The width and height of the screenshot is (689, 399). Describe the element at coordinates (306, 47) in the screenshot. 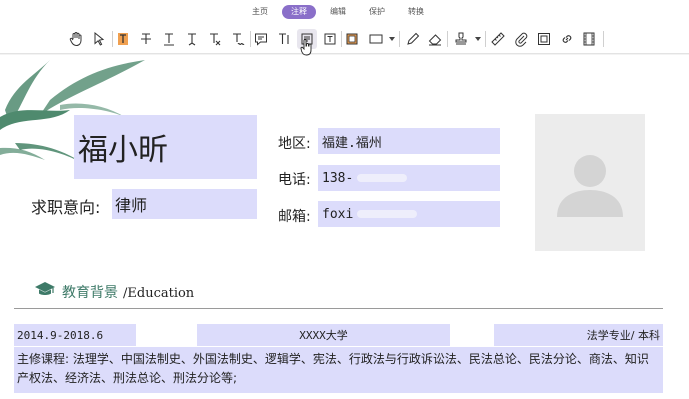

I see `hand-cursor-icon` at that location.